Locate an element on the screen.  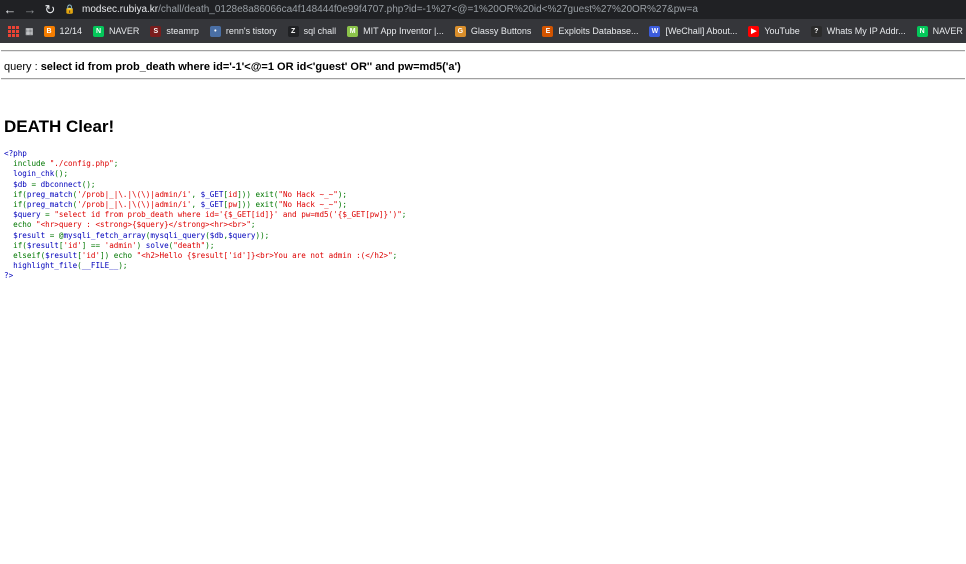
code-token: pw is located at coordinates (233, 205).